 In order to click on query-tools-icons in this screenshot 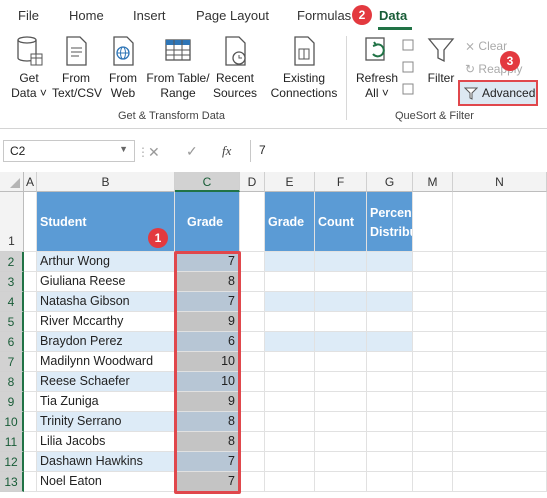, I will do `click(408, 68)`.